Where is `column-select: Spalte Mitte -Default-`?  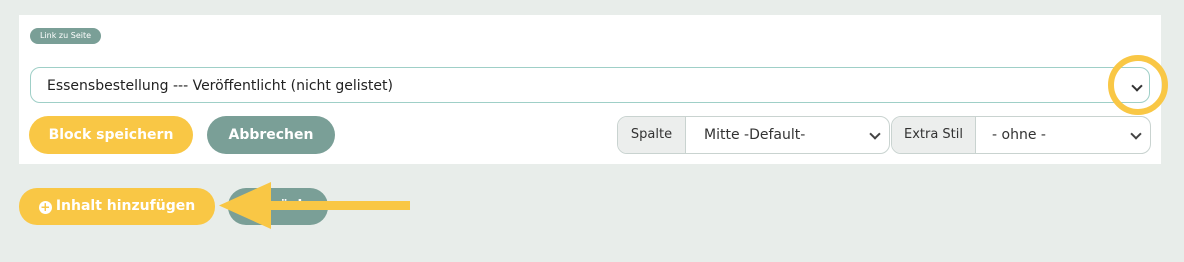 column-select: Spalte Mitte -Default- is located at coordinates (753, 135).